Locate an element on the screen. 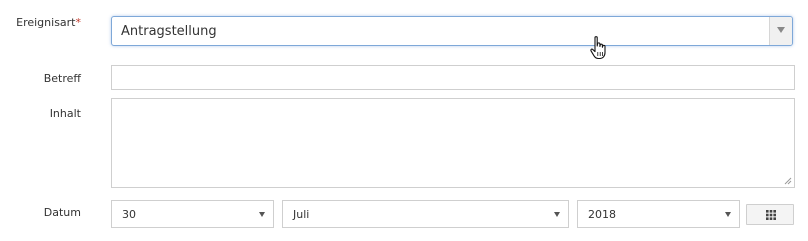 This screenshot has height=241, width=808. year-select: 2018 is located at coordinates (658, 214).